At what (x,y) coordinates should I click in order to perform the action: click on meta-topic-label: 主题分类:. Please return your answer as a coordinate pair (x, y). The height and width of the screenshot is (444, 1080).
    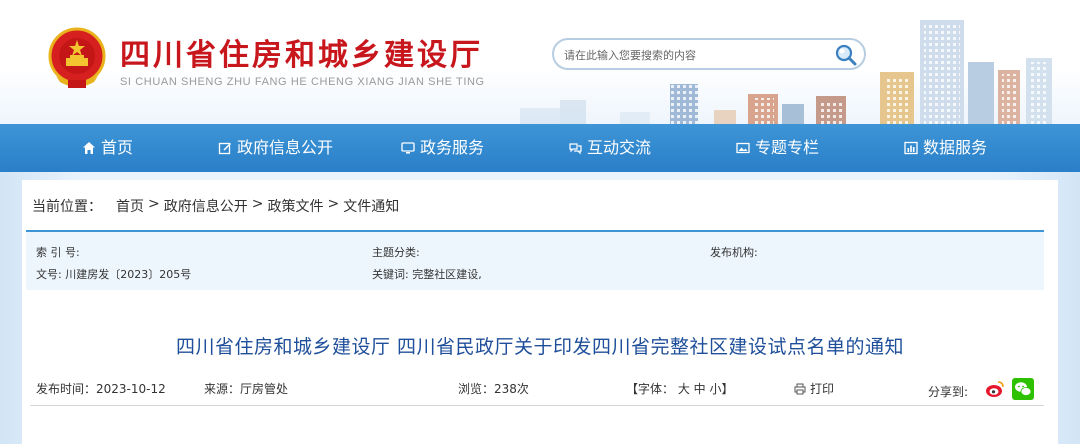
    Looking at the image, I should click on (396, 252).